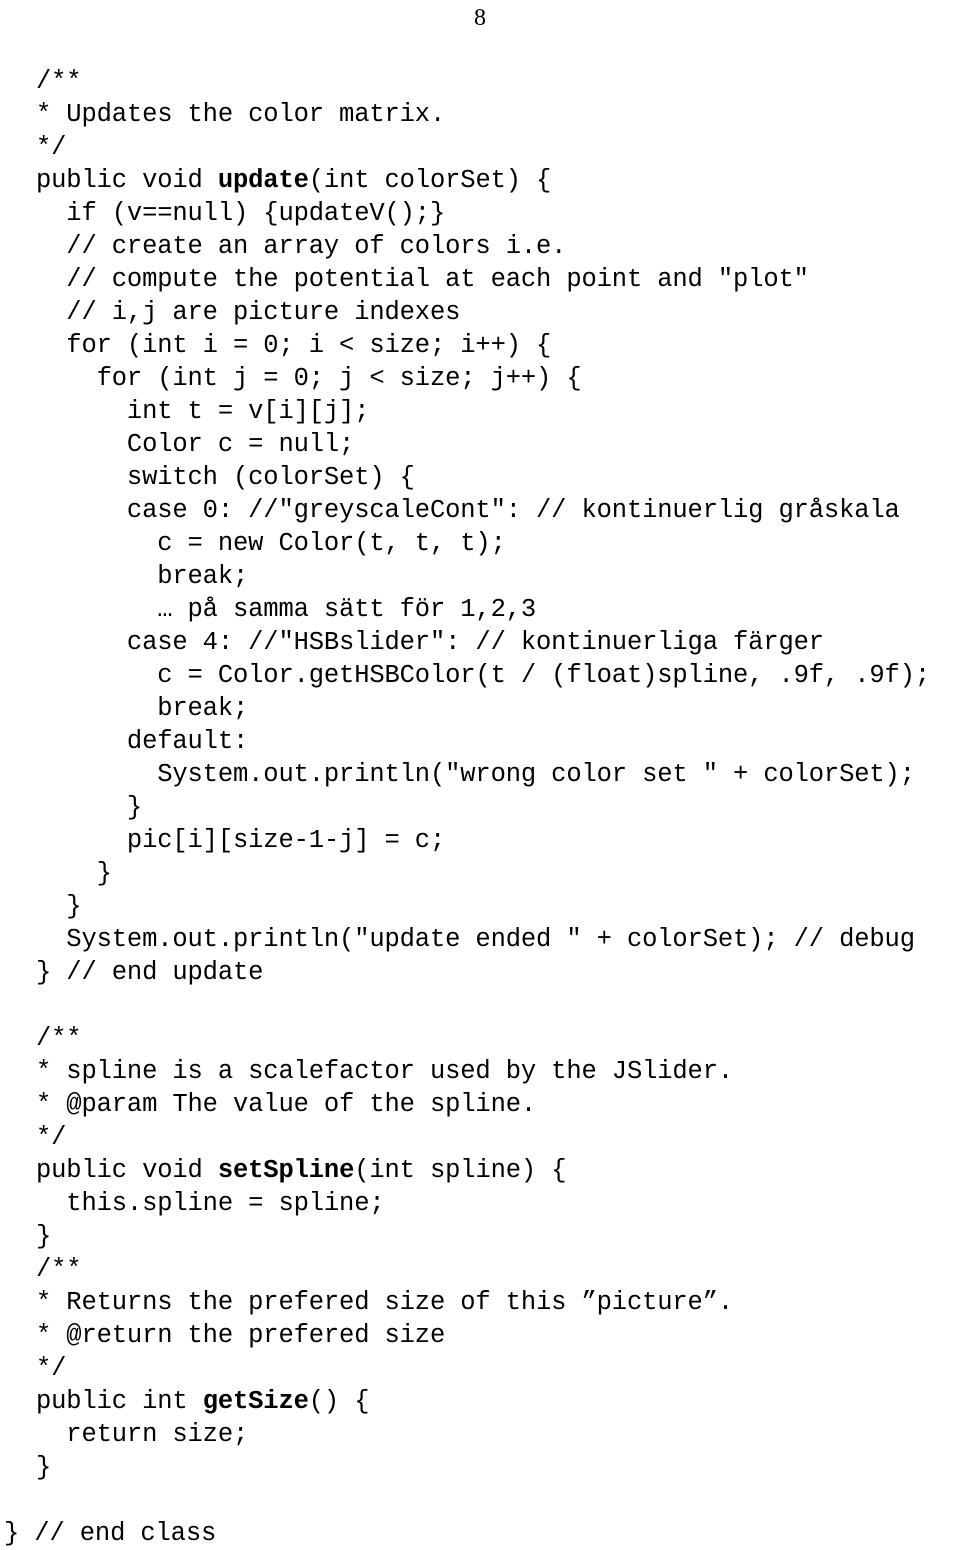 This screenshot has height=1550, width=960. What do you see at coordinates (301, 246) in the screenshot?
I see `code-line: // create an array of colors i.e.` at bounding box center [301, 246].